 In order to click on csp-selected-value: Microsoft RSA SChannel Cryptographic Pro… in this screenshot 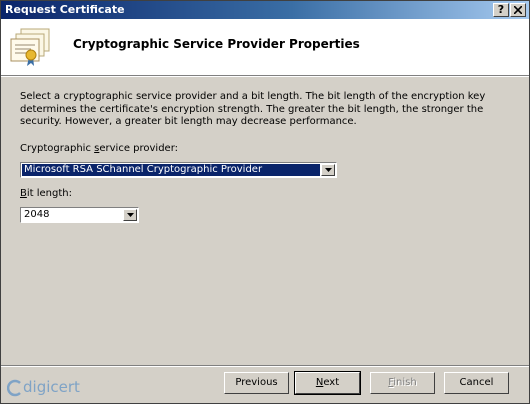, I will do `click(171, 170)`.